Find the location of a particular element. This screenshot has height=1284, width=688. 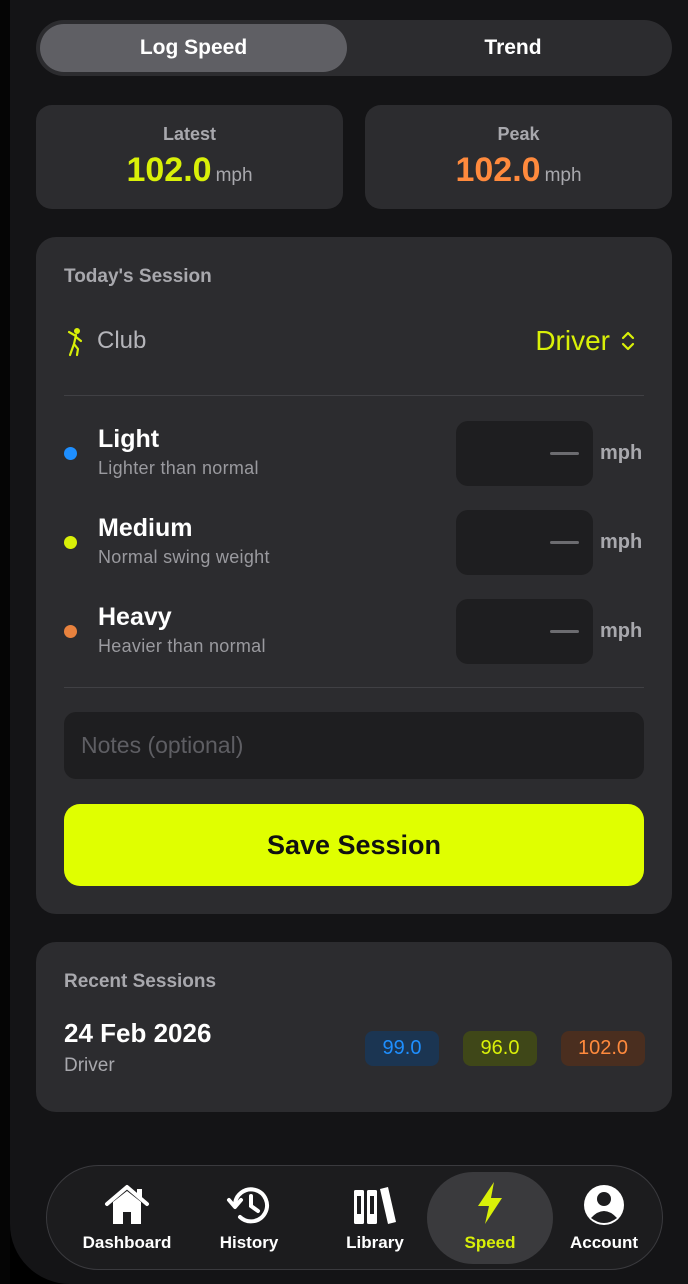

latest-unit: mph is located at coordinates (234, 175).